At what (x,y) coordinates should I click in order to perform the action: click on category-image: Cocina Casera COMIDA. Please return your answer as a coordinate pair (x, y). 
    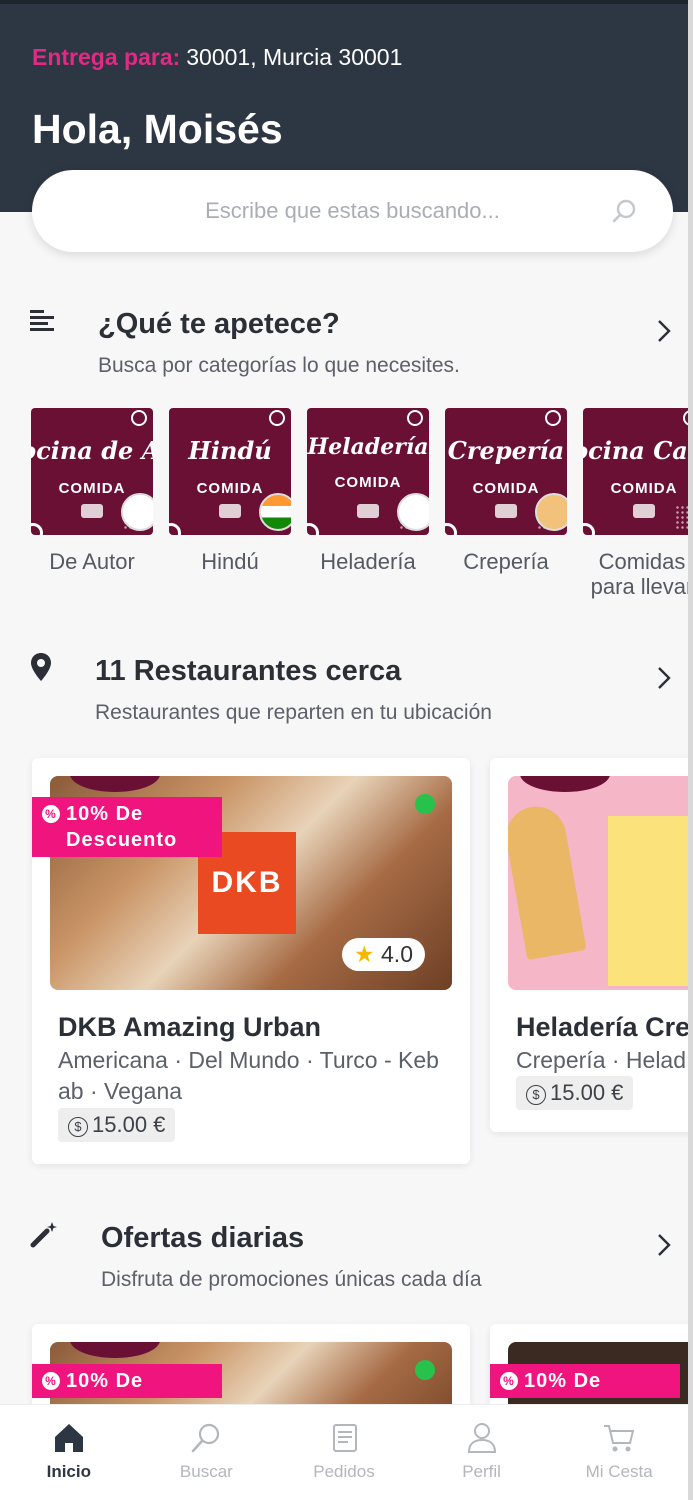
    Looking at the image, I should click on (638, 471).